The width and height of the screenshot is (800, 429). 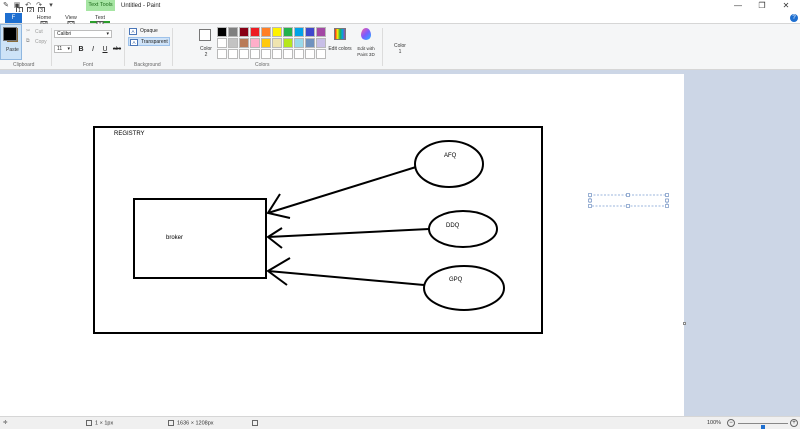 What do you see at coordinates (366, 44) in the screenshot?
I see `edit-paint3d-button: Edit with Paint 3D` at bounding box center [366, 44].